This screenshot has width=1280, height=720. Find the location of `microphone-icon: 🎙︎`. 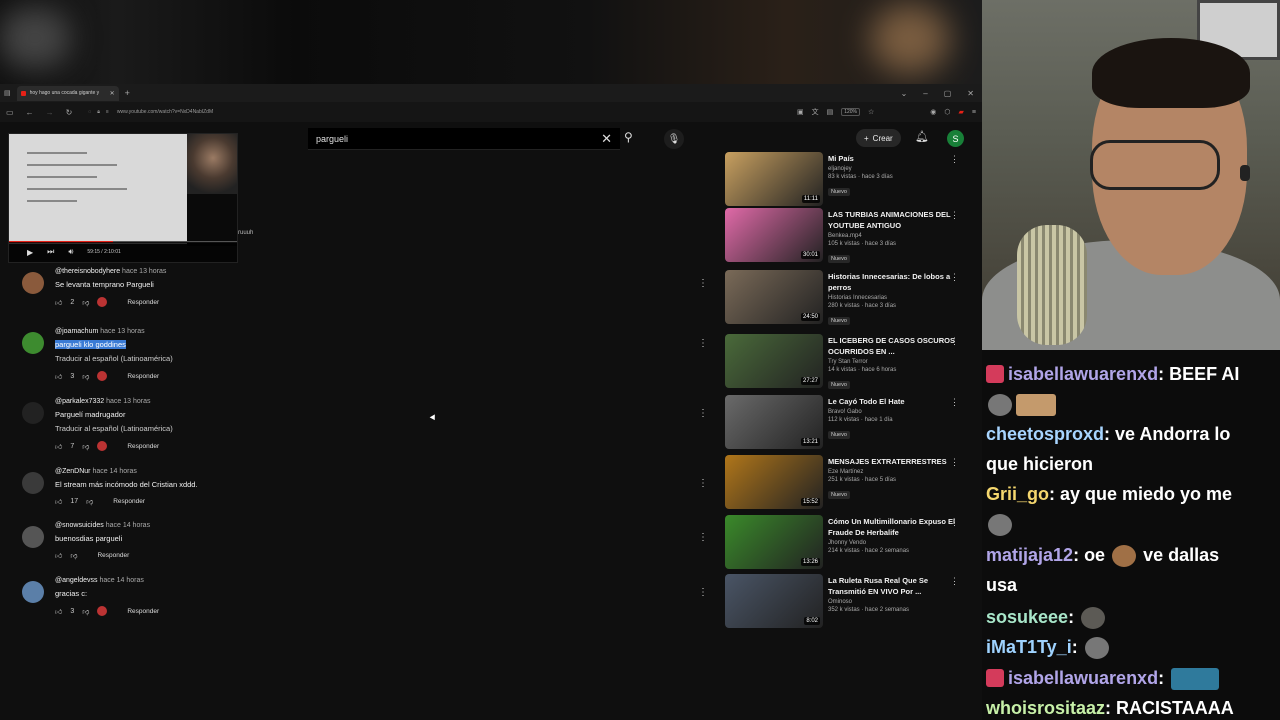

microphone-icon: 🎙︎ is located at coordinates (674, 139).